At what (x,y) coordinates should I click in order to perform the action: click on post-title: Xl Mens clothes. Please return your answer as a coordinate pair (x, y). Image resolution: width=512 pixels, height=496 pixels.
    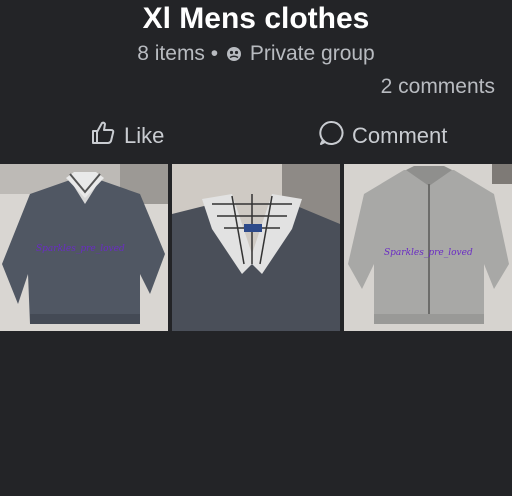
    Looking at the image, I should click on (256, 18).